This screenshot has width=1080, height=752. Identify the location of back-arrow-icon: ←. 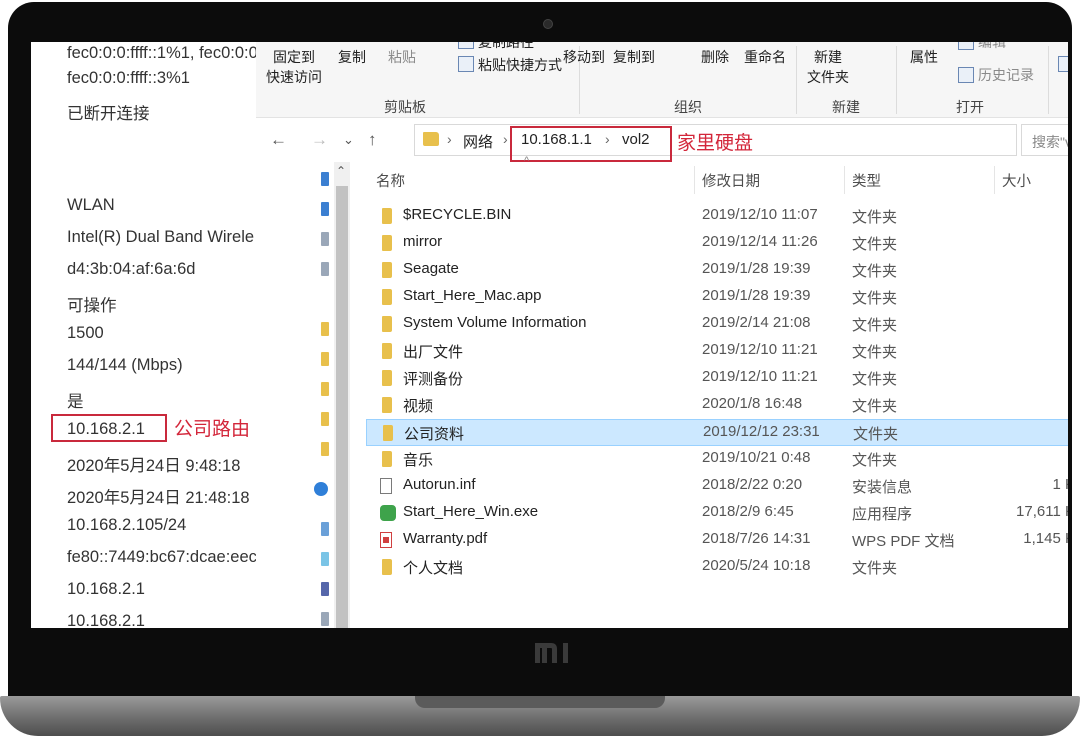
(278, 140).